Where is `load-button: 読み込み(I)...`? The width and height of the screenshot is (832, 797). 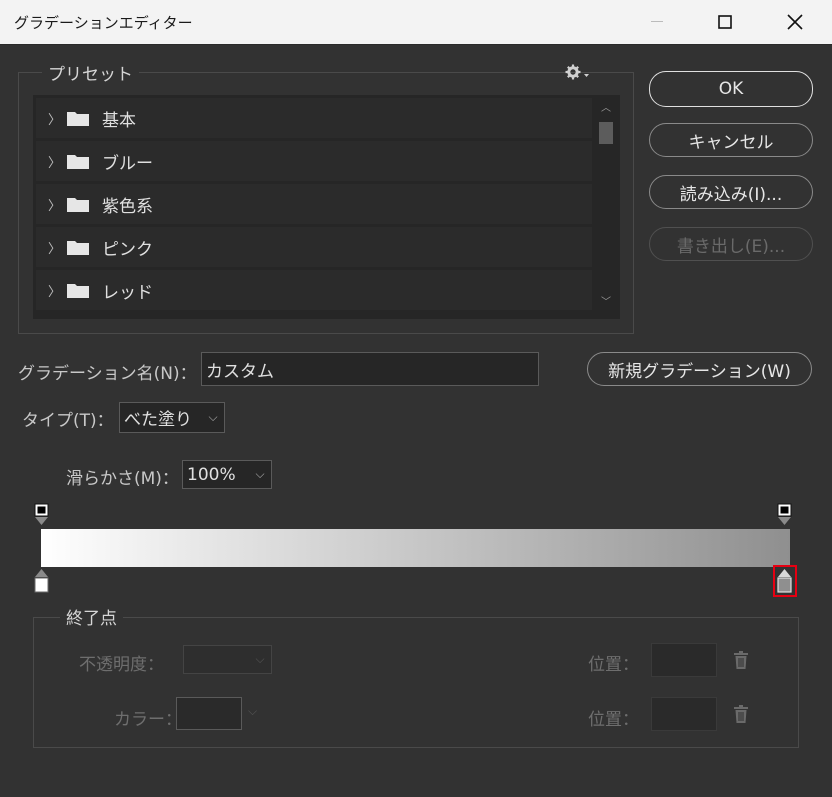
load-button: 読み込み(I)... is located at coordinates (731, 192).